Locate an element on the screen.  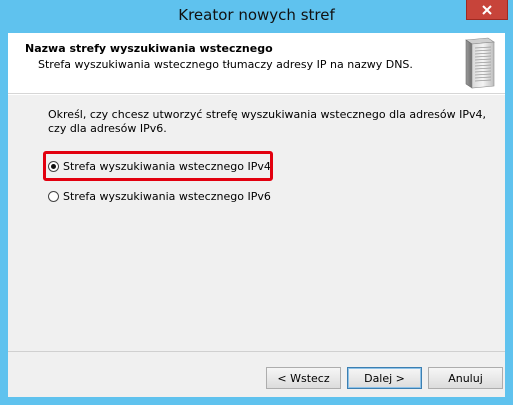
highlight-annotation is located at coordinates (158, 166).